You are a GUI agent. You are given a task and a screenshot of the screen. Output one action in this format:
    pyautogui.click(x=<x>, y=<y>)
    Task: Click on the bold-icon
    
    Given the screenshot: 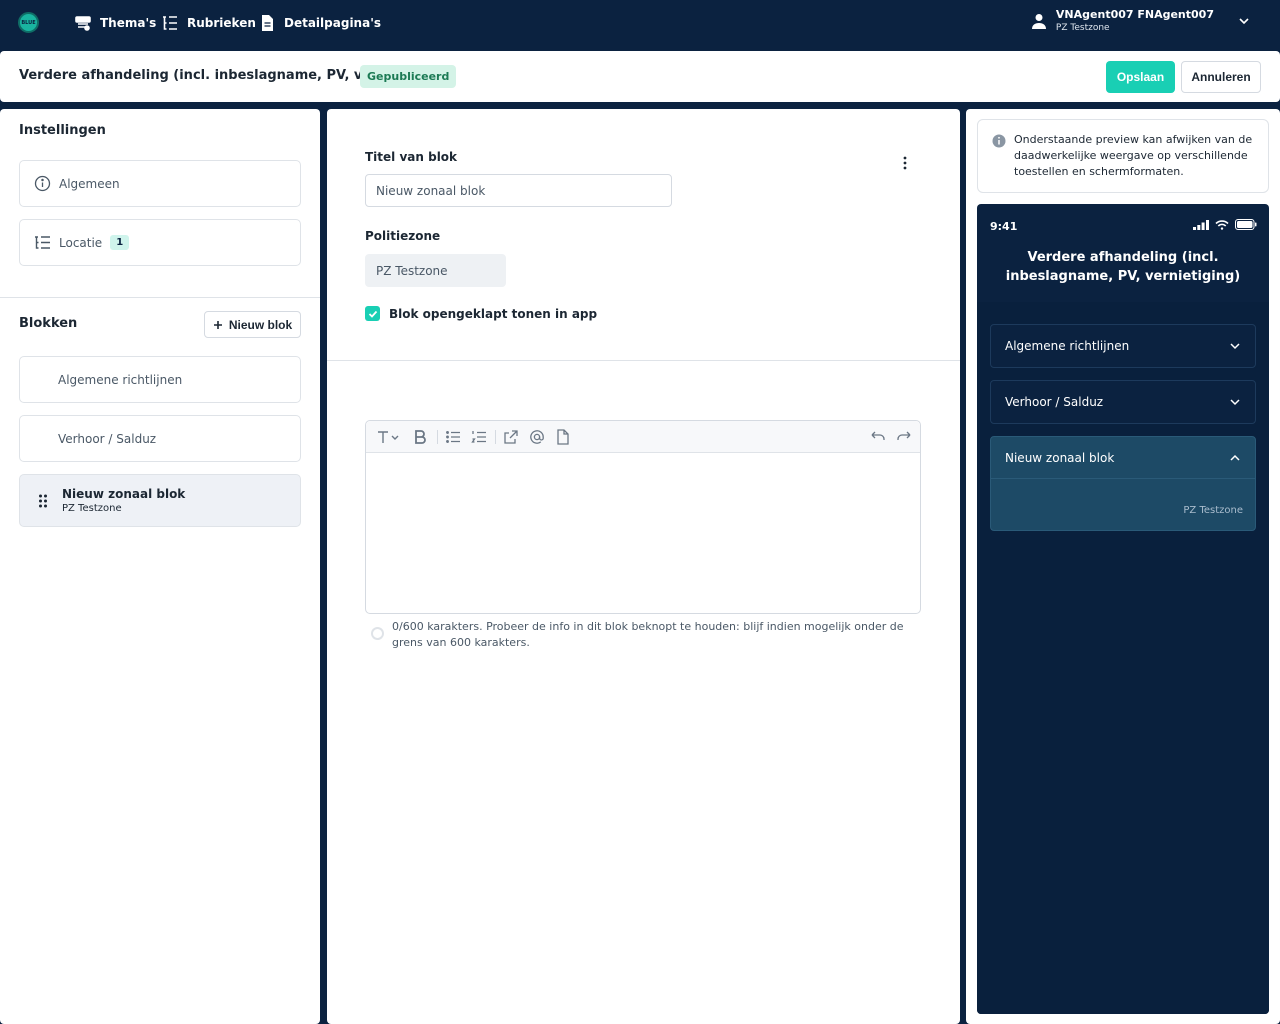 What is the action you would take?
    pyautogui.click(x=420, y=437)
    